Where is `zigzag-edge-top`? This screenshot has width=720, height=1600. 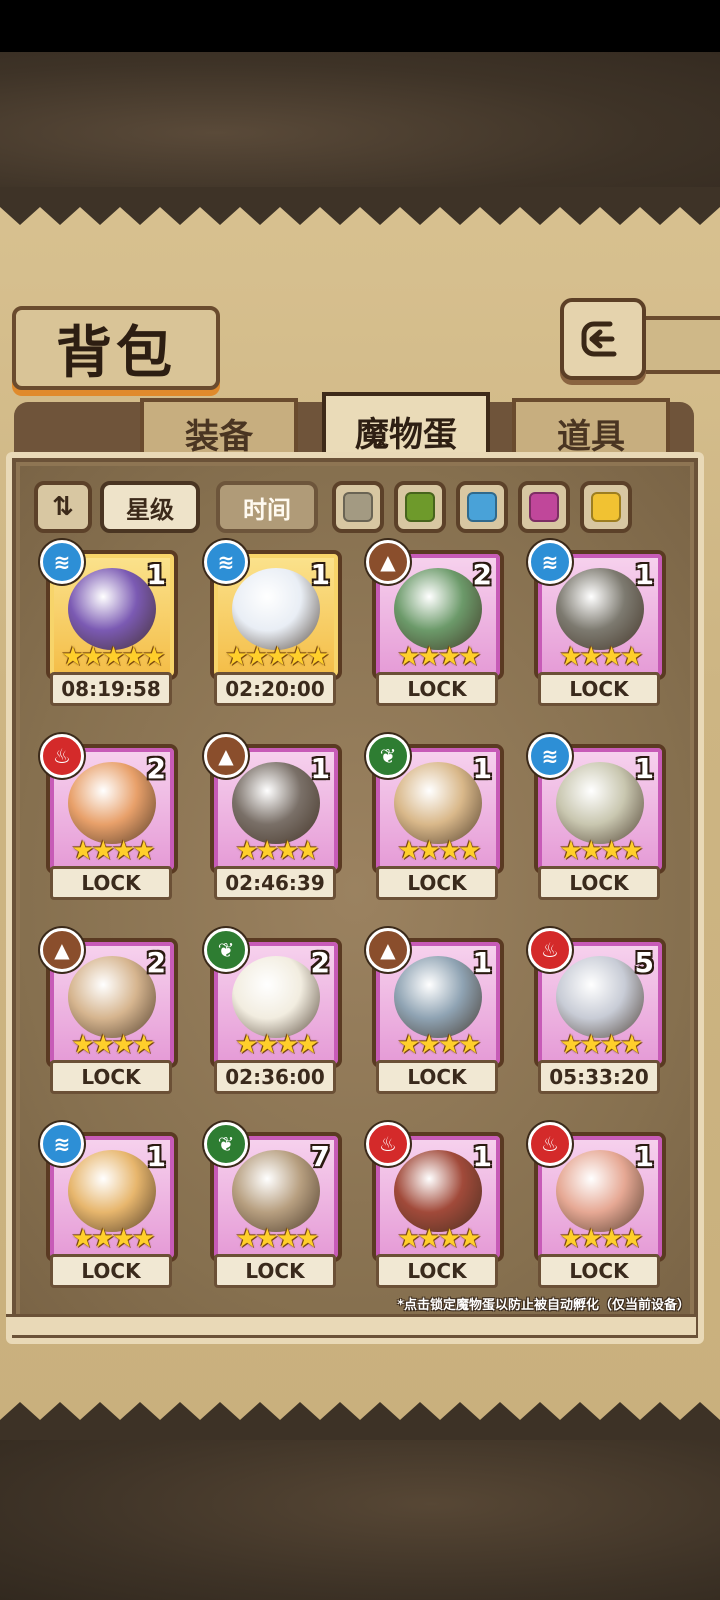
zigzag-edge-top is located at coordinates (360, 206).